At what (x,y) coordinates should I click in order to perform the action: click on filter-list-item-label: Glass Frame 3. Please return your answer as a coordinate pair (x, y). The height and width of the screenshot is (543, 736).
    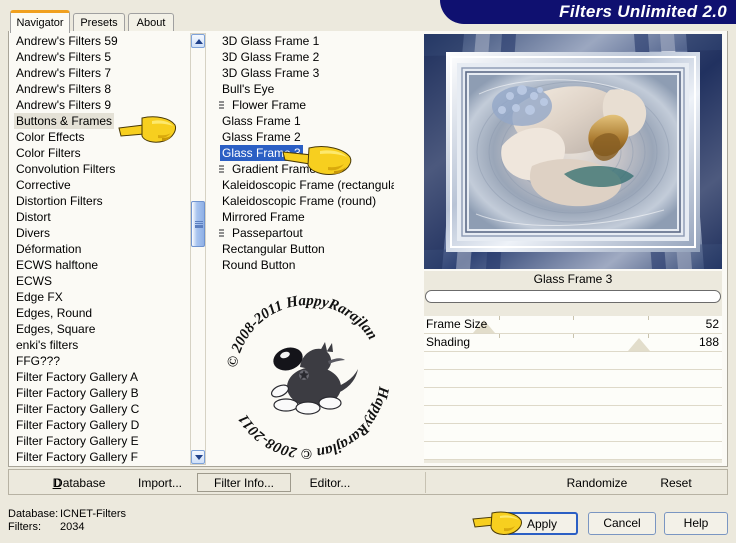
    Looking at the image, I should click on (261, 153).